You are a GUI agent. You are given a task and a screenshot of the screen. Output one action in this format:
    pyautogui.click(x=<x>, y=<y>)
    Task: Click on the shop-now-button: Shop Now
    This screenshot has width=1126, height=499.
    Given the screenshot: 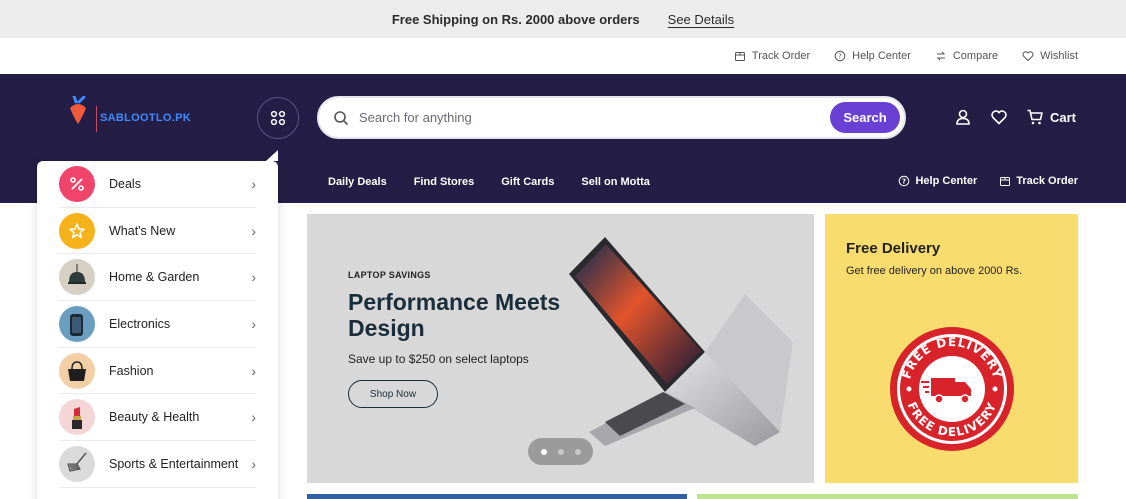 What is the action you would take?
    pyautogui.click(x=393, y=394)
    